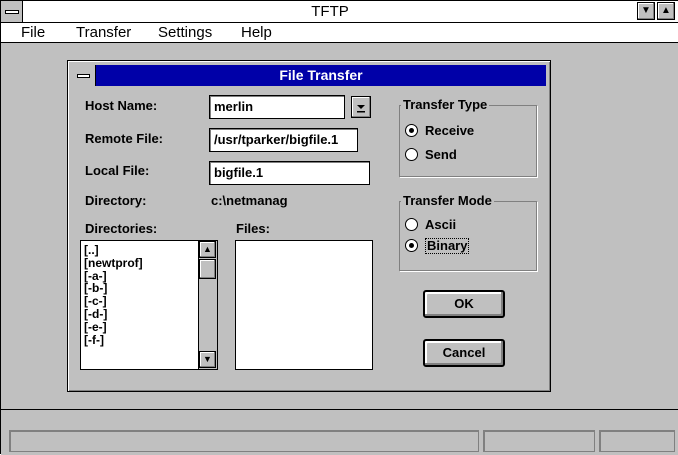  Describe the element at coordinates (12, 11) in the screenshot. I see `system-menu-icon` at that location.